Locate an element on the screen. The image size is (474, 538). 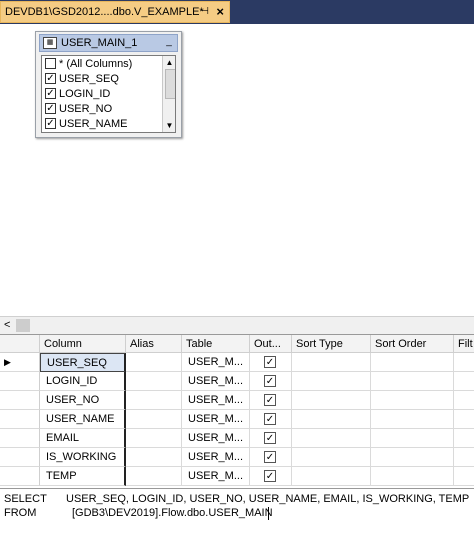
grid-cell-column: USER_NO is located at coordinates (83, 400).